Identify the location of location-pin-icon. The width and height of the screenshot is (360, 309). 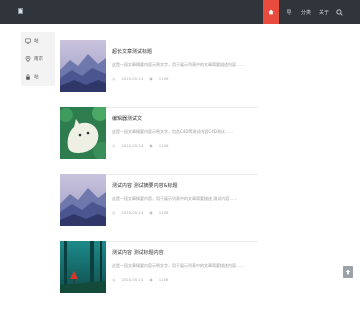
(28, 59).